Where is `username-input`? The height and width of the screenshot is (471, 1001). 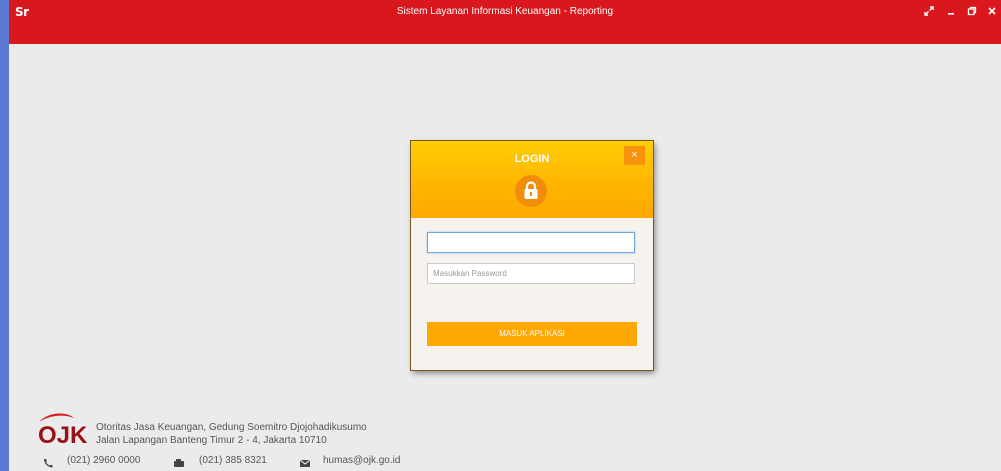 username-input is located at coordinates (531, 242).